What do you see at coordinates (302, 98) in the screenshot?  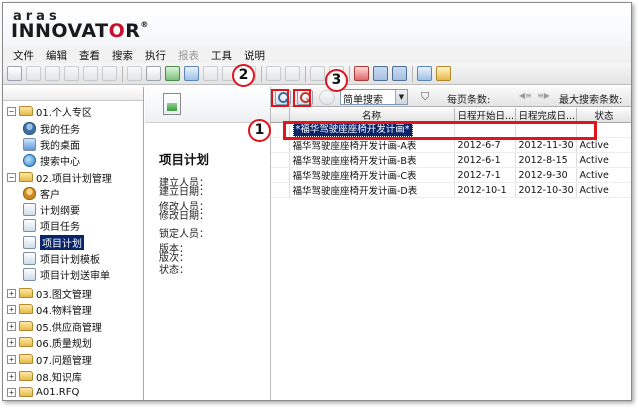 I see `annotation-box-clear-button` at bounding box center [302, 98].